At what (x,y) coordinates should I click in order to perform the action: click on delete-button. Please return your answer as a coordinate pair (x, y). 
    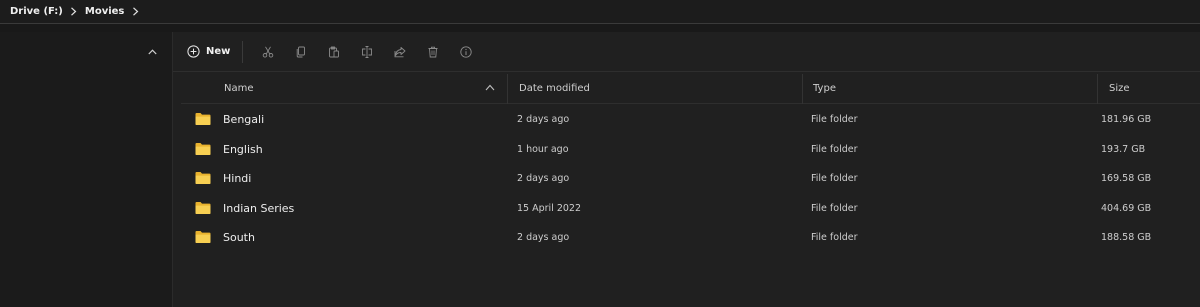
    Looking at the image, I should click on (432, 52).